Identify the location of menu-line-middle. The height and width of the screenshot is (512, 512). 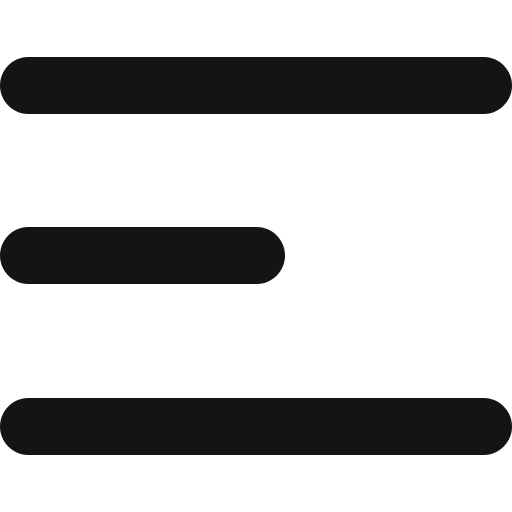
(142, 255).